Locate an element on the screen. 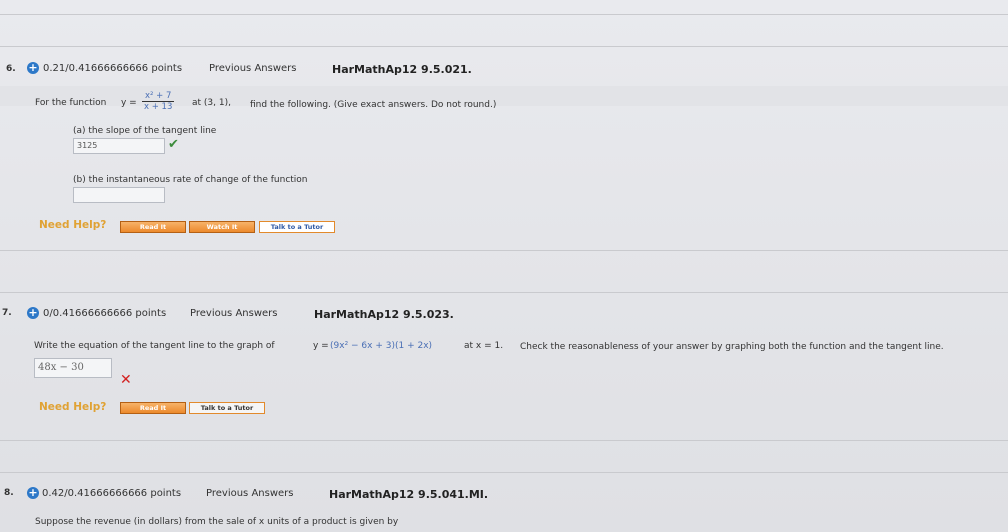  problem-code: HarMathAp12 9.5.021. is located at coordinates (402, 69).